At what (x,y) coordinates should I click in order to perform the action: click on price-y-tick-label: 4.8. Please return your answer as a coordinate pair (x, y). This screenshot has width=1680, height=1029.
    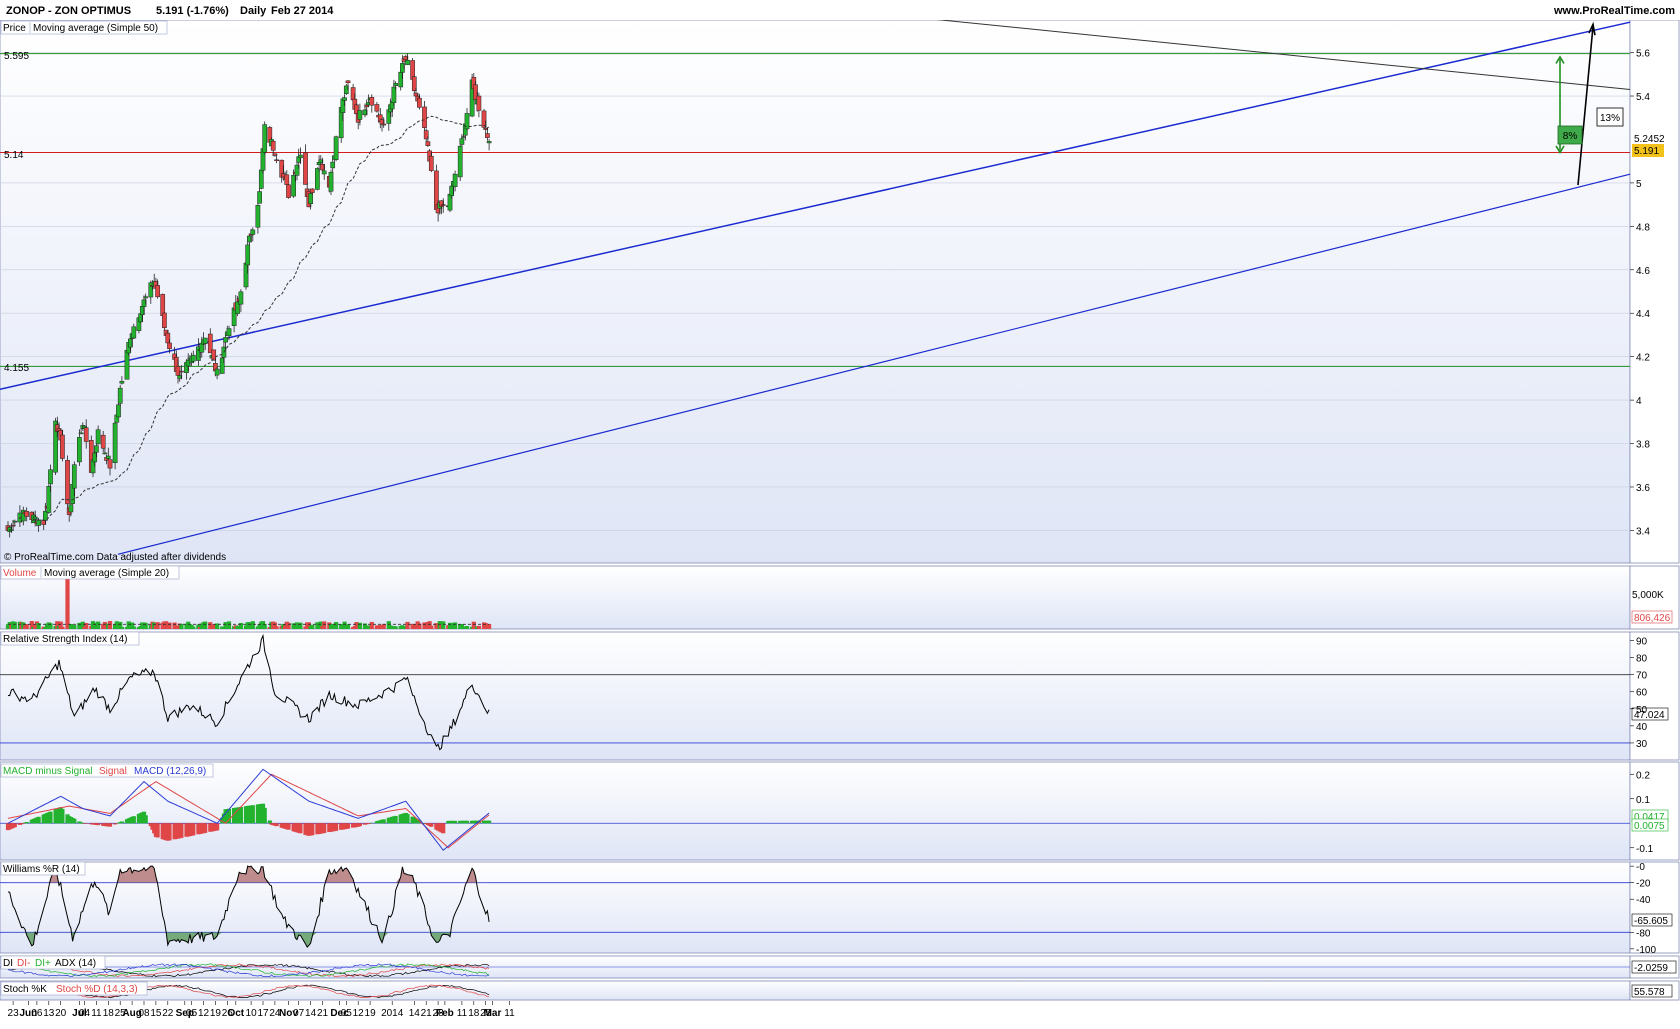
    Looking at the image, I should click on (1643, 227).